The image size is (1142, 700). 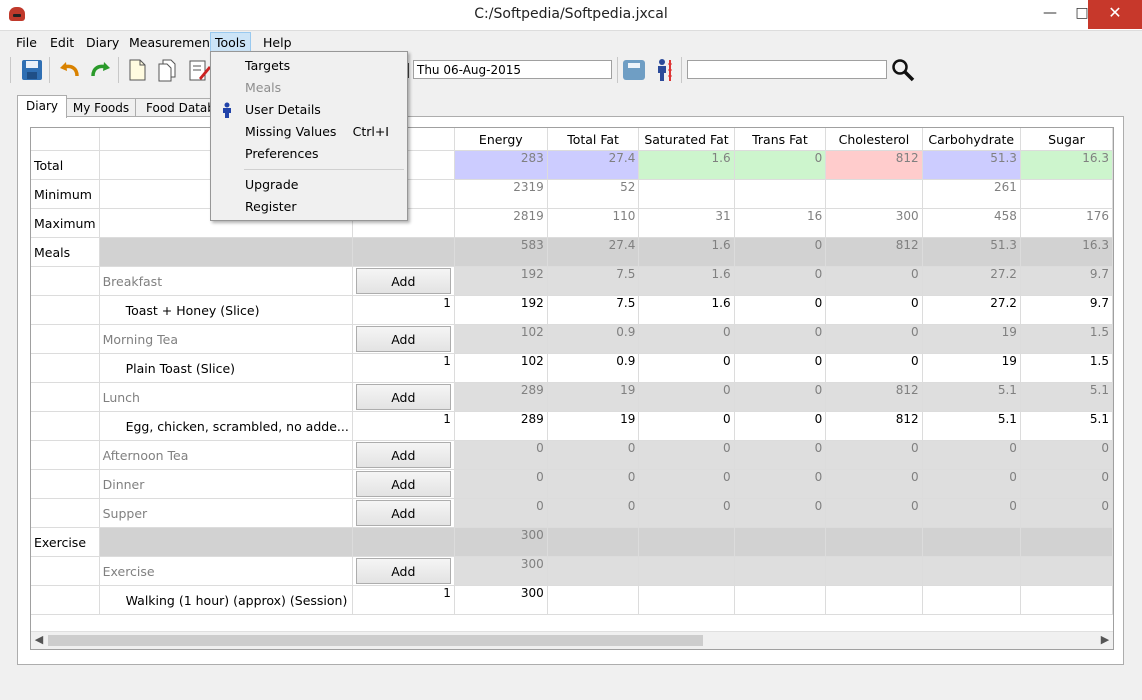 What do you see at coordinates (593, 223) in the screenshot?
I see `nutrient-value: 110` at bounding box center [593, 223].